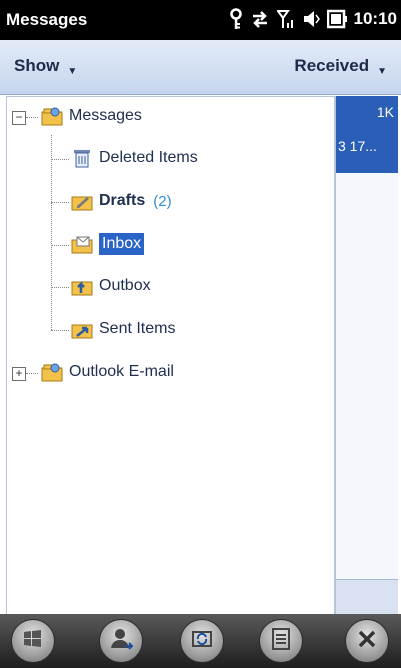 The image size is (401, 668). Describe the element at coordinates (336, 19) in the screenshot. I see `battery-icon` at that location.